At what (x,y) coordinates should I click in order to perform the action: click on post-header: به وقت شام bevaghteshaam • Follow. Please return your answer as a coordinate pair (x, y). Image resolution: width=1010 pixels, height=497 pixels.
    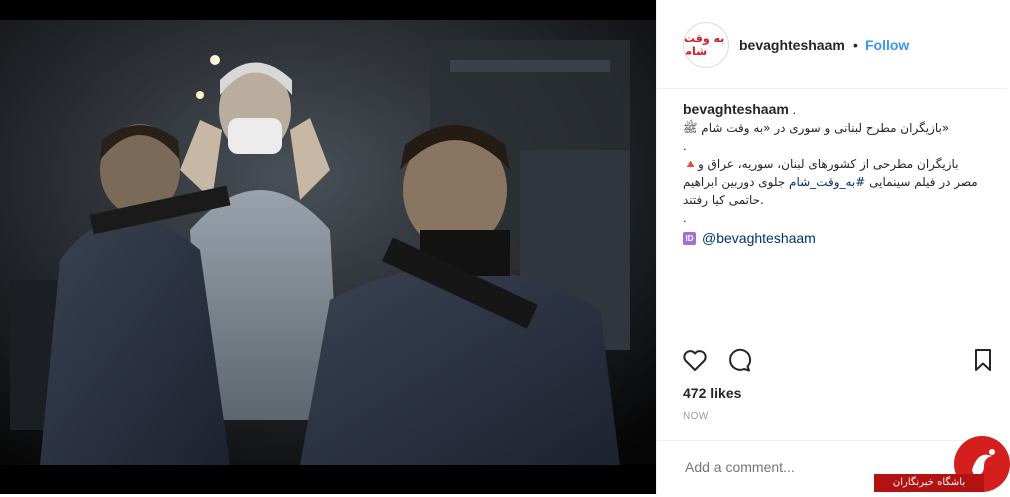
    Looking at the image, I should click on (832, 44).